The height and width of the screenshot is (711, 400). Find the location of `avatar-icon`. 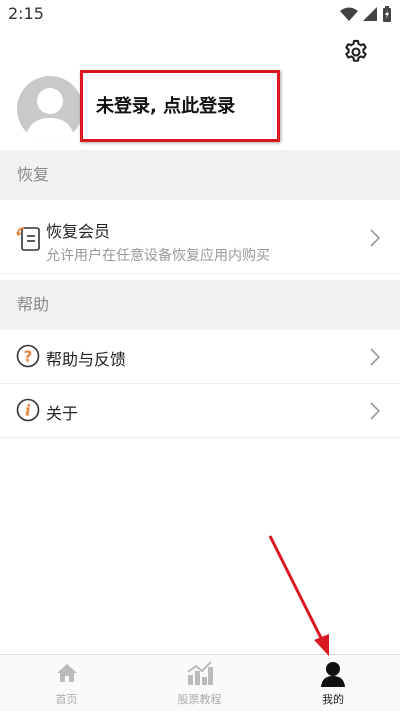

avatar-icon is located at coordinates (50, 115).